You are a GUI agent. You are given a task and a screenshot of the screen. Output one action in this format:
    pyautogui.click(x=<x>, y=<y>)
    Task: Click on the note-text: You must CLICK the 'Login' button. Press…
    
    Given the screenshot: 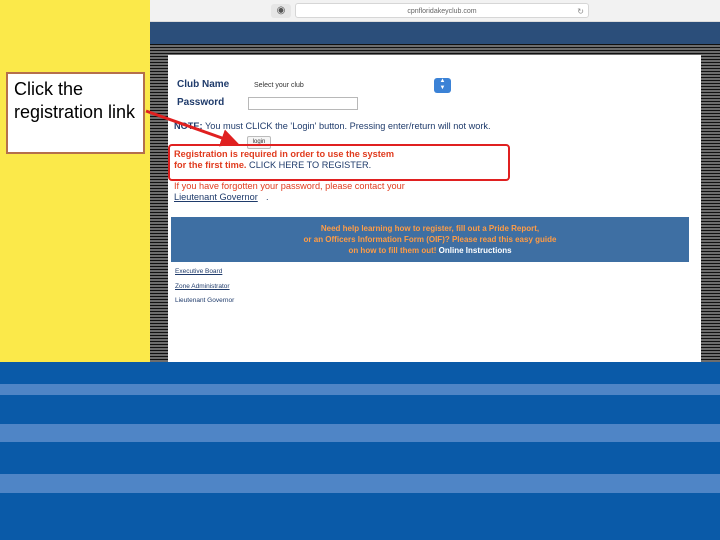 What is the action you would take?
    pyautogui.click(x=346, y=126)
    